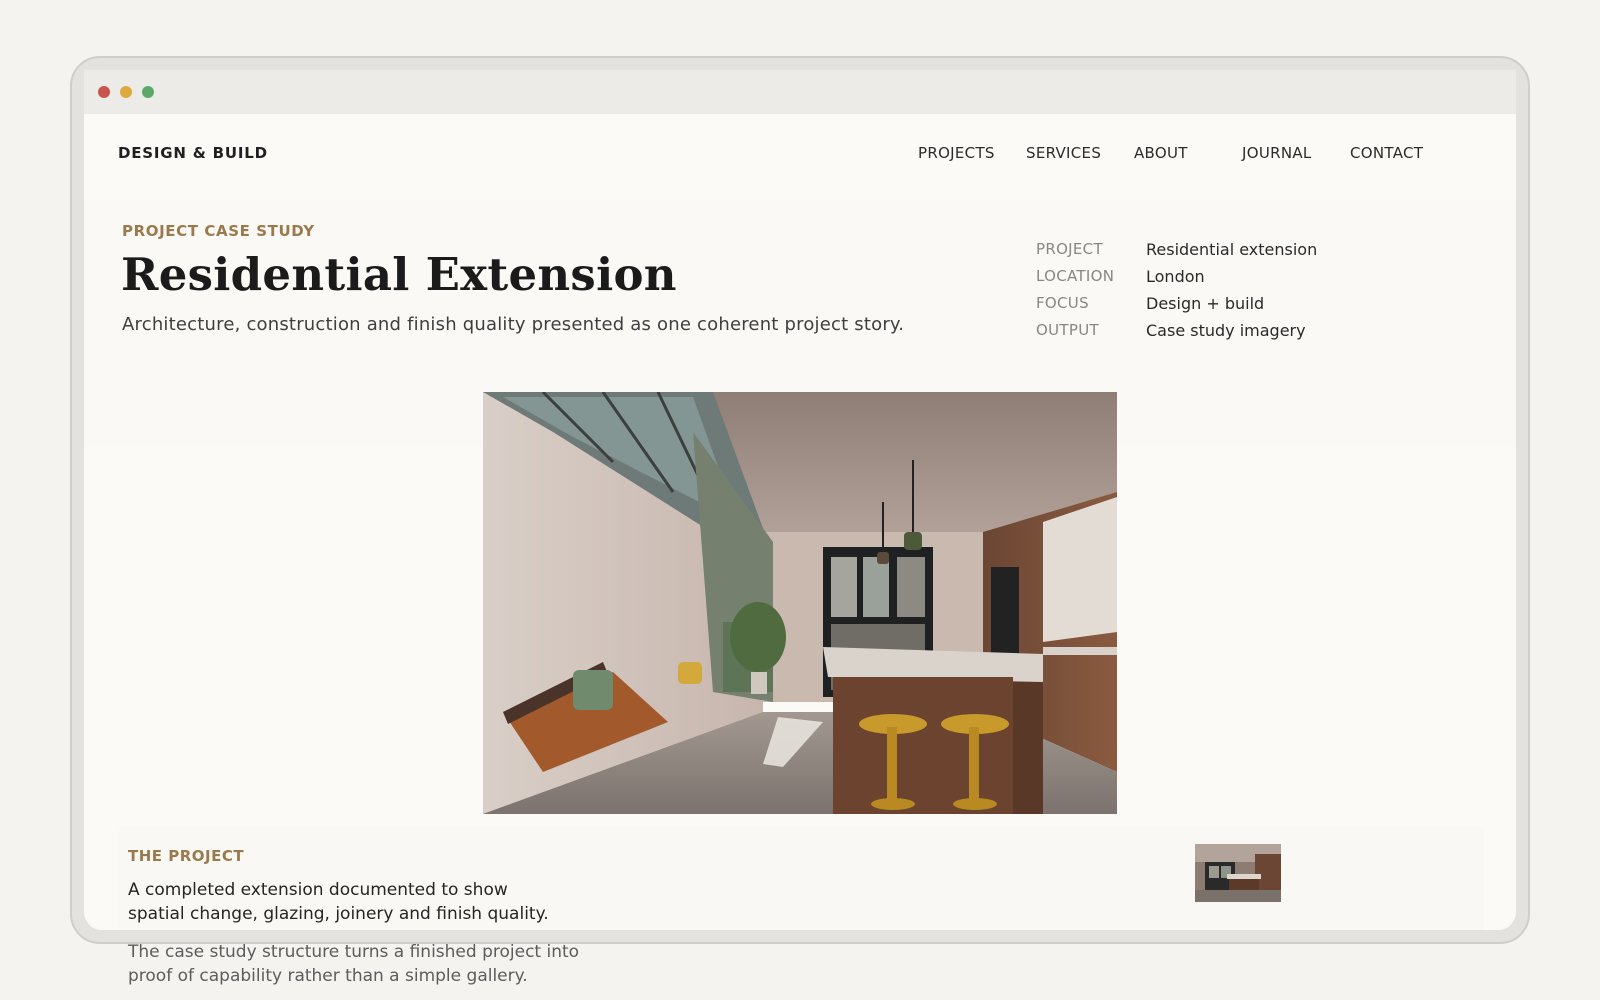  What do you see at coordinates (318, 890) in the screenshot?
I see `section-lead-line: A completed extension documented to show` at bounding box center [318, 890].